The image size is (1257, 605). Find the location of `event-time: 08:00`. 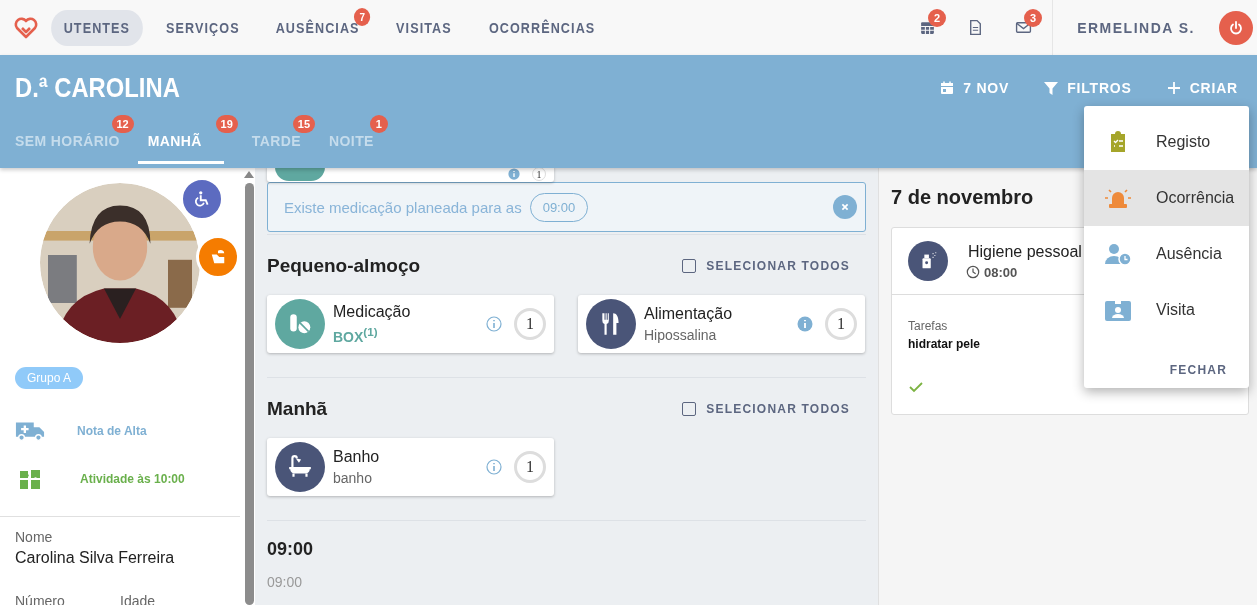

event-time: 08:00 is located at coordinates (1024, 272).